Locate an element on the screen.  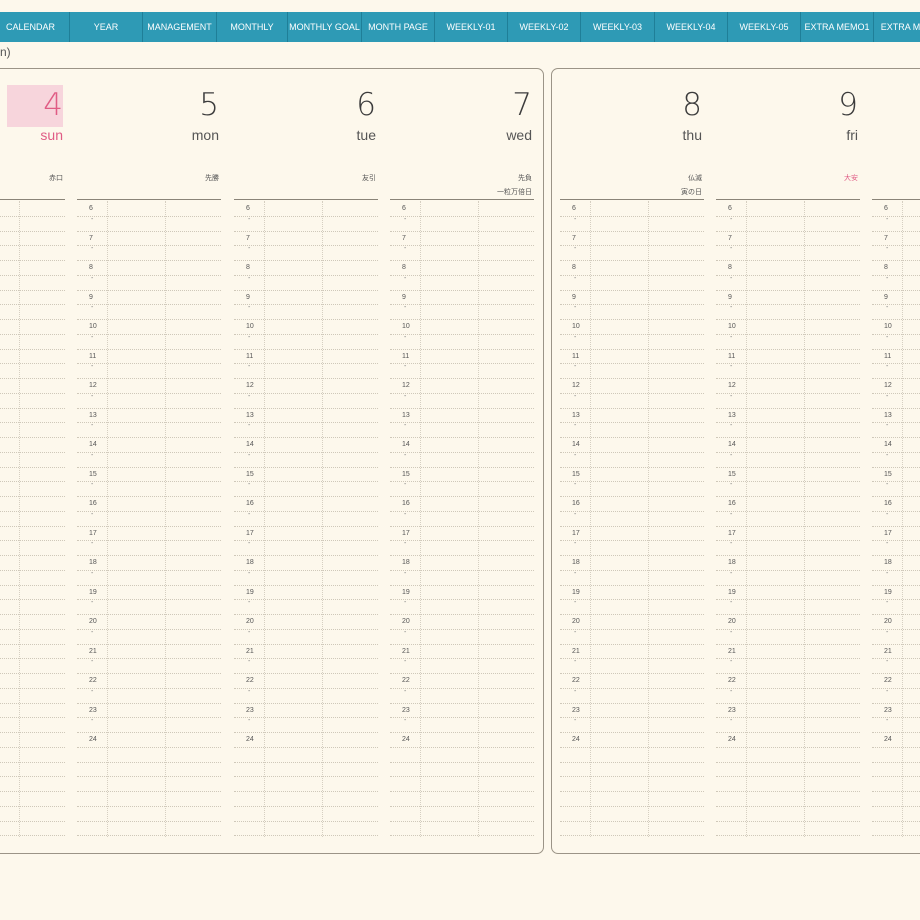
nav-tab-calendar: CALENDAR is located at coordinates (35, 27).